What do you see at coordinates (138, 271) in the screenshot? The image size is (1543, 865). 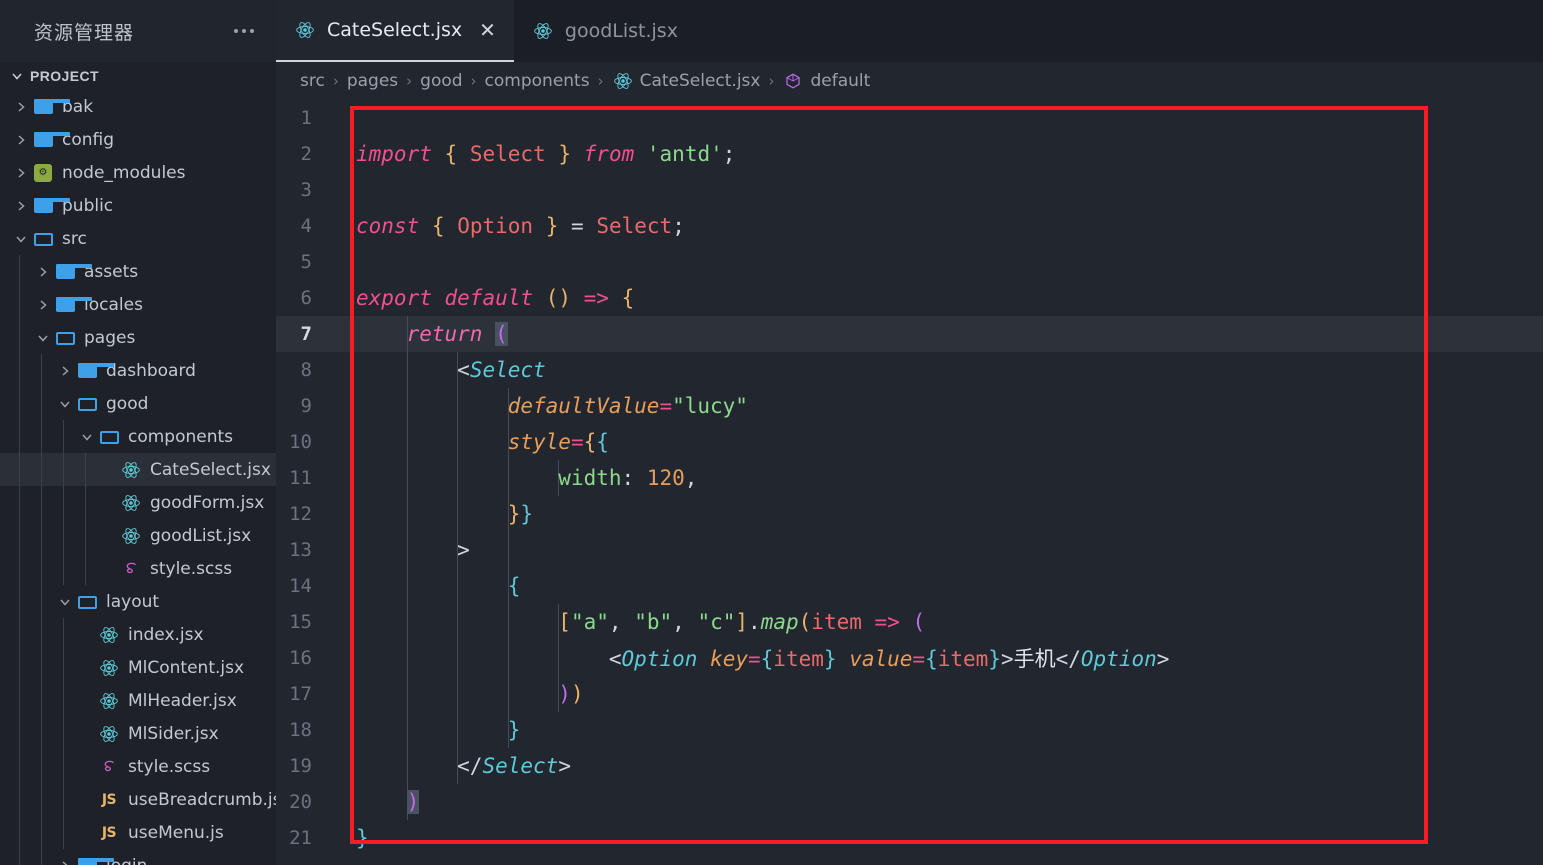 I see `tree-item-assets: assets` at bounding box center [138, 271].